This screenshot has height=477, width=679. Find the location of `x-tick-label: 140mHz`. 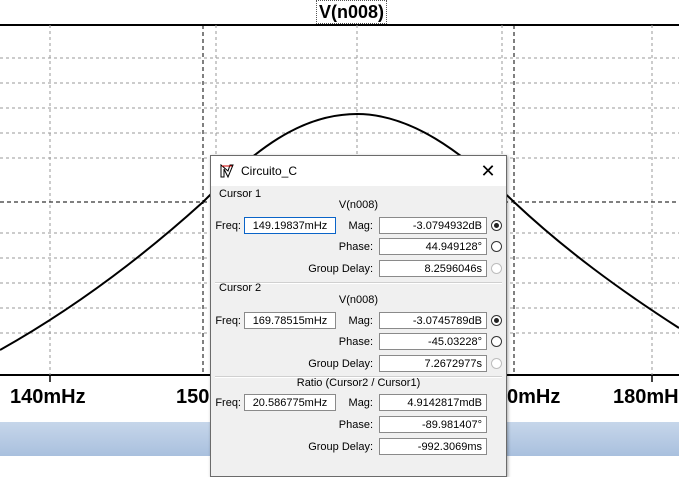

x-tick-label: 140mHz is located at coordinates (48, 397).